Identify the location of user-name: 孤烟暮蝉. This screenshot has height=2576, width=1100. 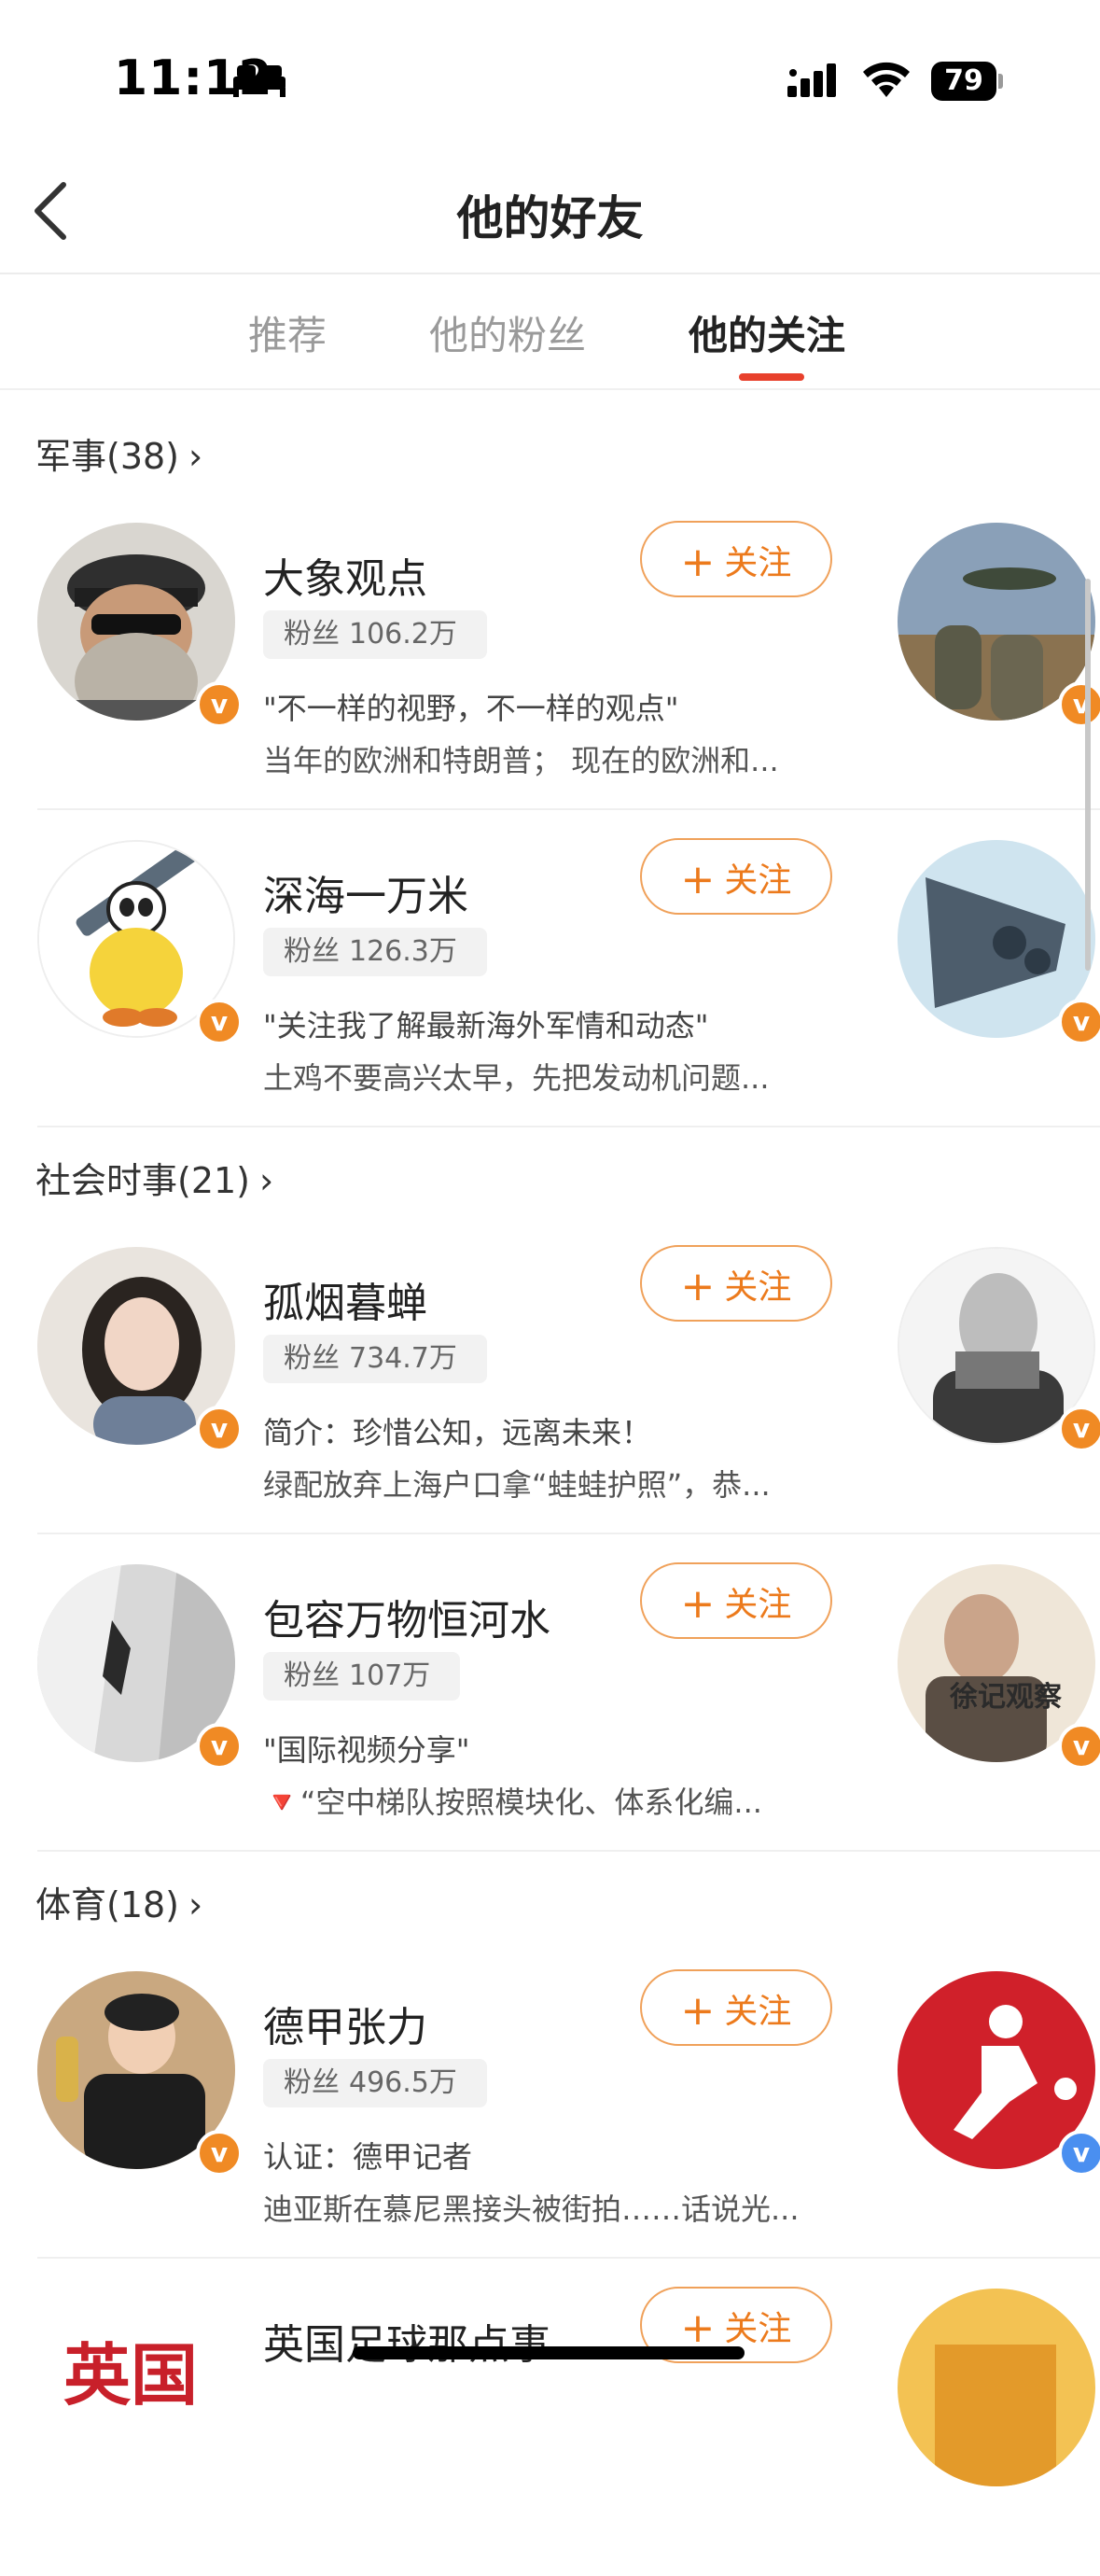
(345, 1299).